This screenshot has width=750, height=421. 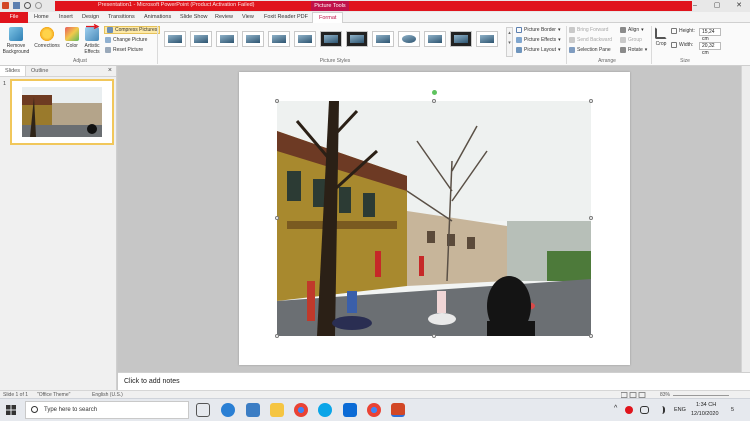 What do you see at coordinates (157, 17) in the screenshot?
I see `tab-animations: Animations` at bounding box center [157, 17].